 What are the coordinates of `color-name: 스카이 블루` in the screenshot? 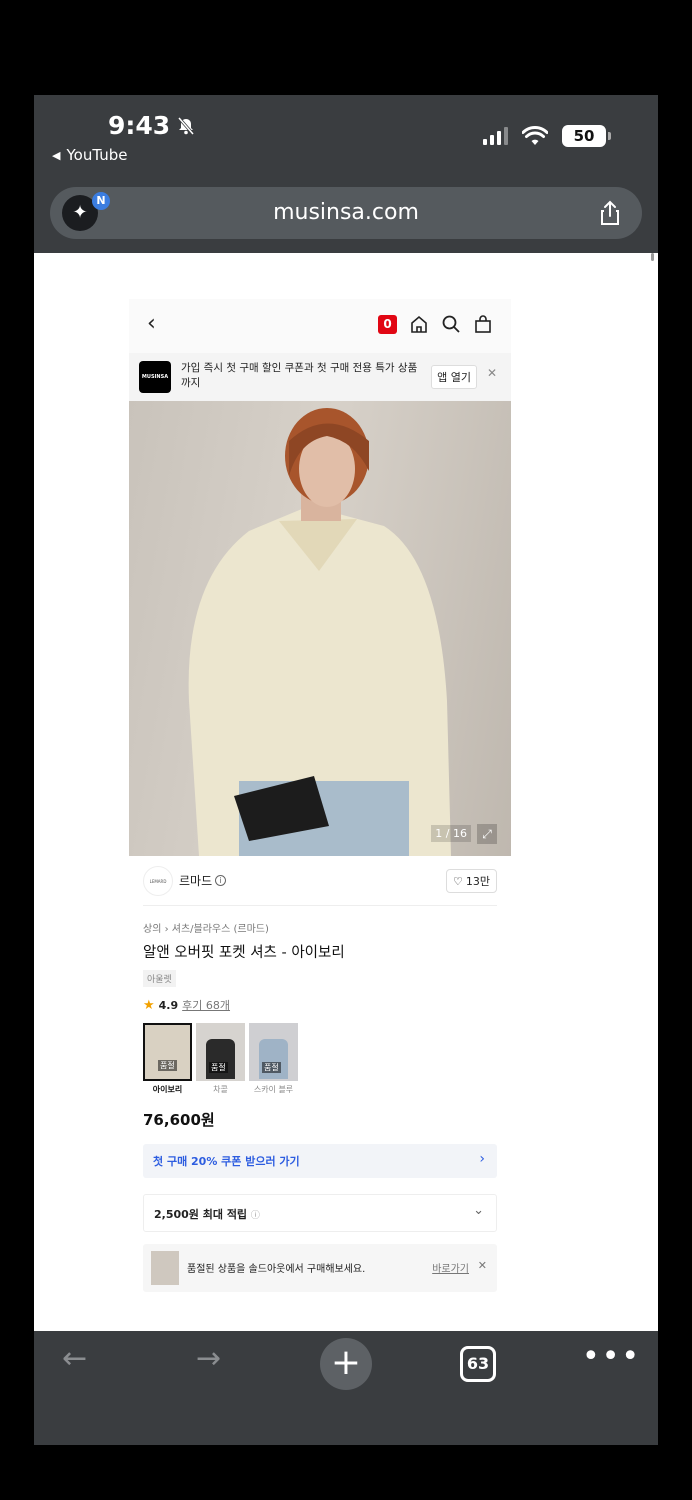 It's located at (273, 1089).